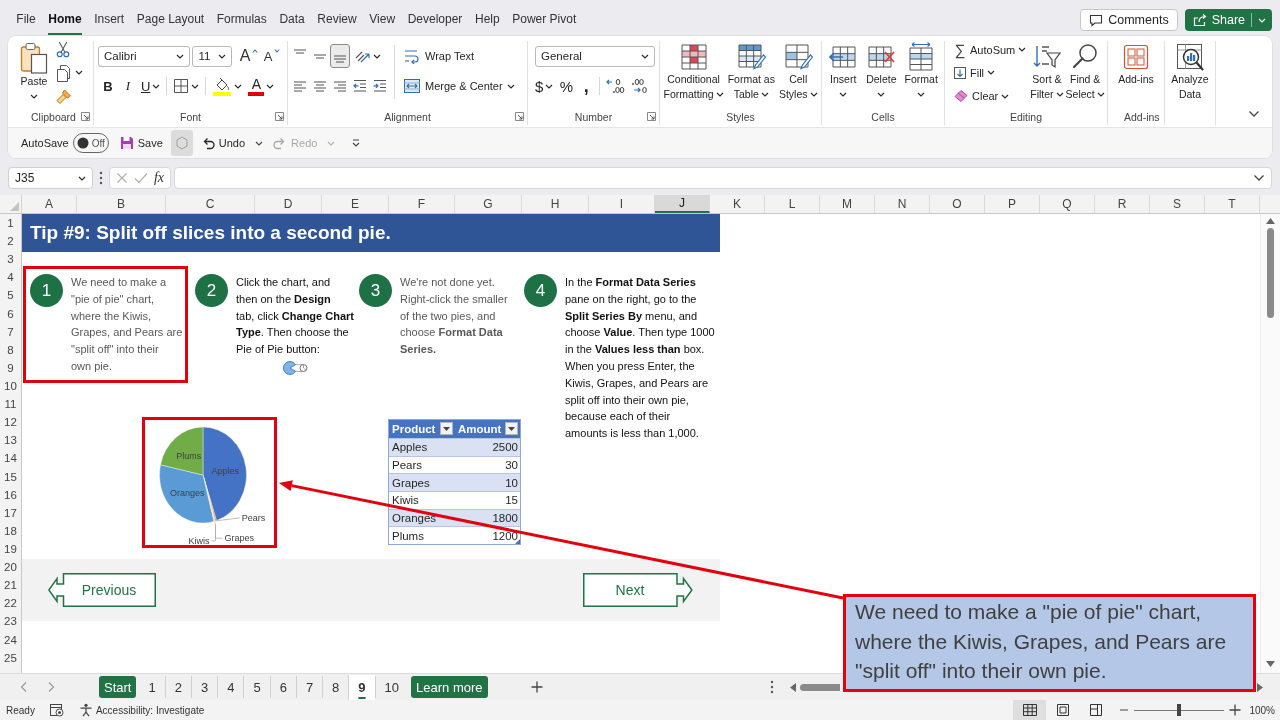 This screenshot has height=720, width=1280. What do you see at coordinates (593, 116) in the screenshot?
I see `group-label: Number` at bounding box center [593, 116].